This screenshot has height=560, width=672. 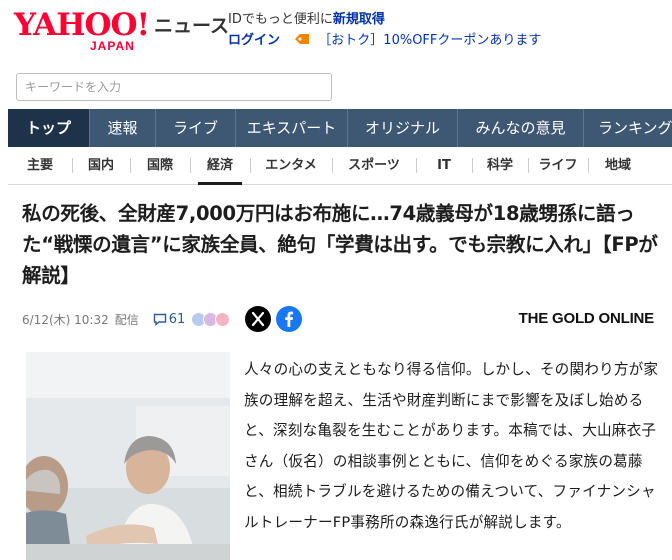 What do you see at coordinates (211, 319) in the screenshot?
I see `reaction-faces` at bounding box center [211, 319].